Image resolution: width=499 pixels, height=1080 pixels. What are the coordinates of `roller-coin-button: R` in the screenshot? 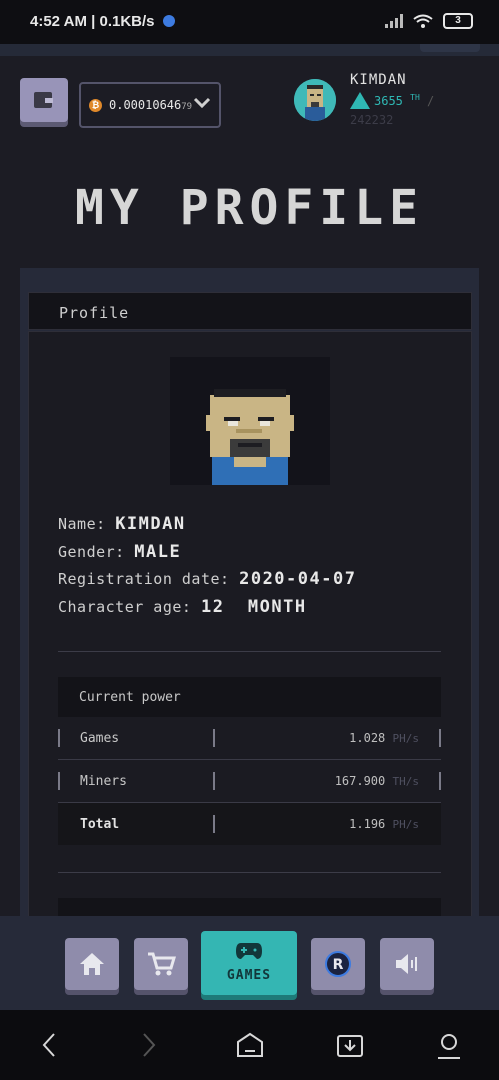 It's located at (338, 964).